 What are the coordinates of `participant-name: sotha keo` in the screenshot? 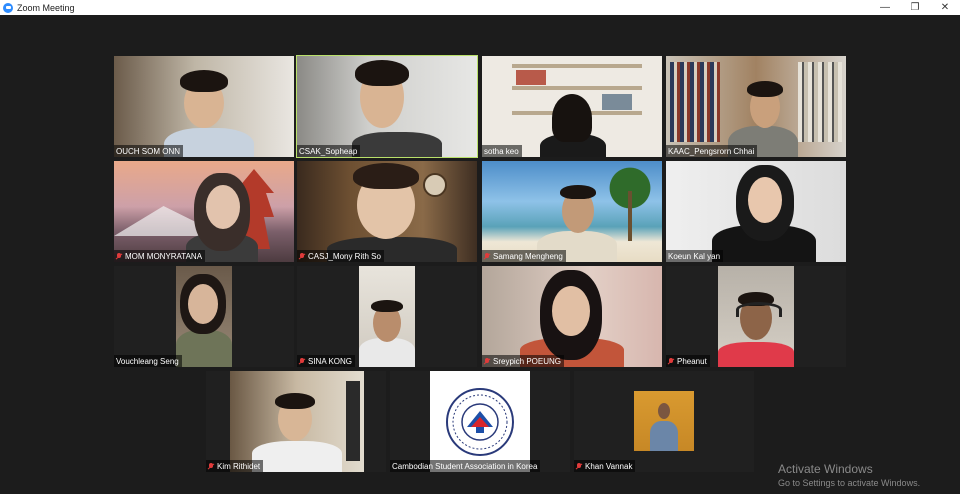 It's located at (501, 151).